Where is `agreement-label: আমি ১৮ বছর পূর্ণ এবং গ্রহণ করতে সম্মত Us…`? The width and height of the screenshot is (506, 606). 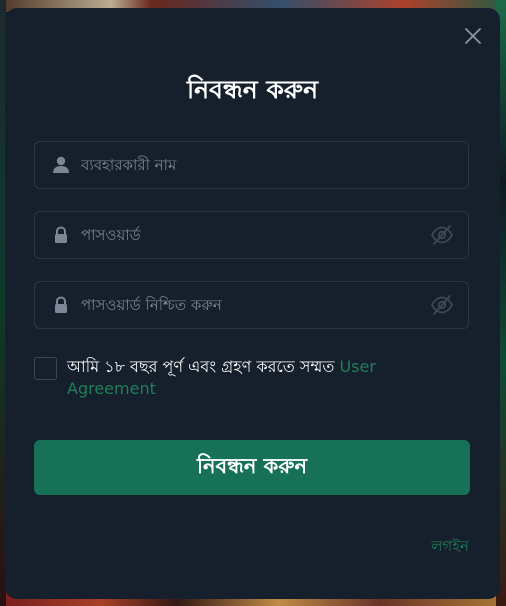 agreement-label: আমি ১৮ বছর পূর্ণ এবং গ্রহণ করতে সম্মত Us… is located at coordinates (262, 378).